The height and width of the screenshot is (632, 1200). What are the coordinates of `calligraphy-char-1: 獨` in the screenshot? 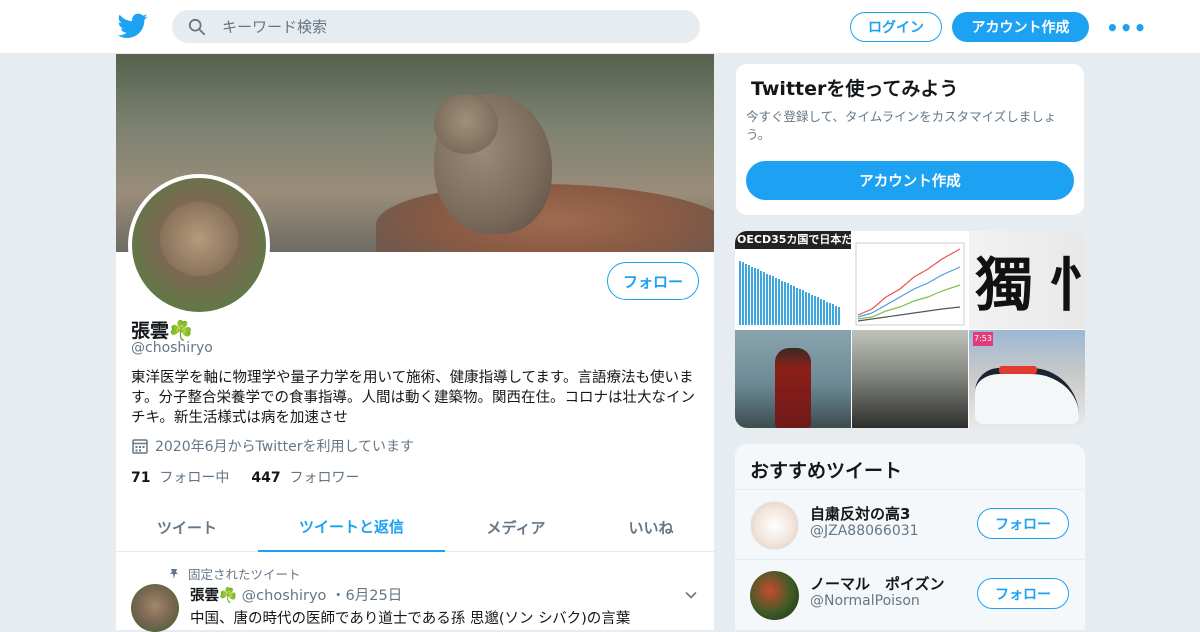 It's located at (1004, 285).